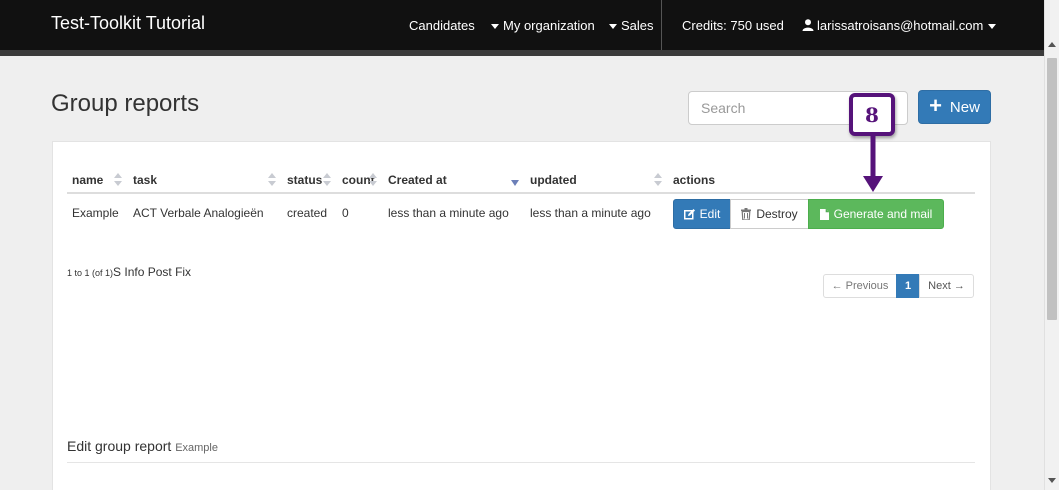 This screenshot has height=490, width=1059. Describe the element at coordinates (119, 446) in the screenshot. I see `edit-heading-label: Edit group report` at that location.